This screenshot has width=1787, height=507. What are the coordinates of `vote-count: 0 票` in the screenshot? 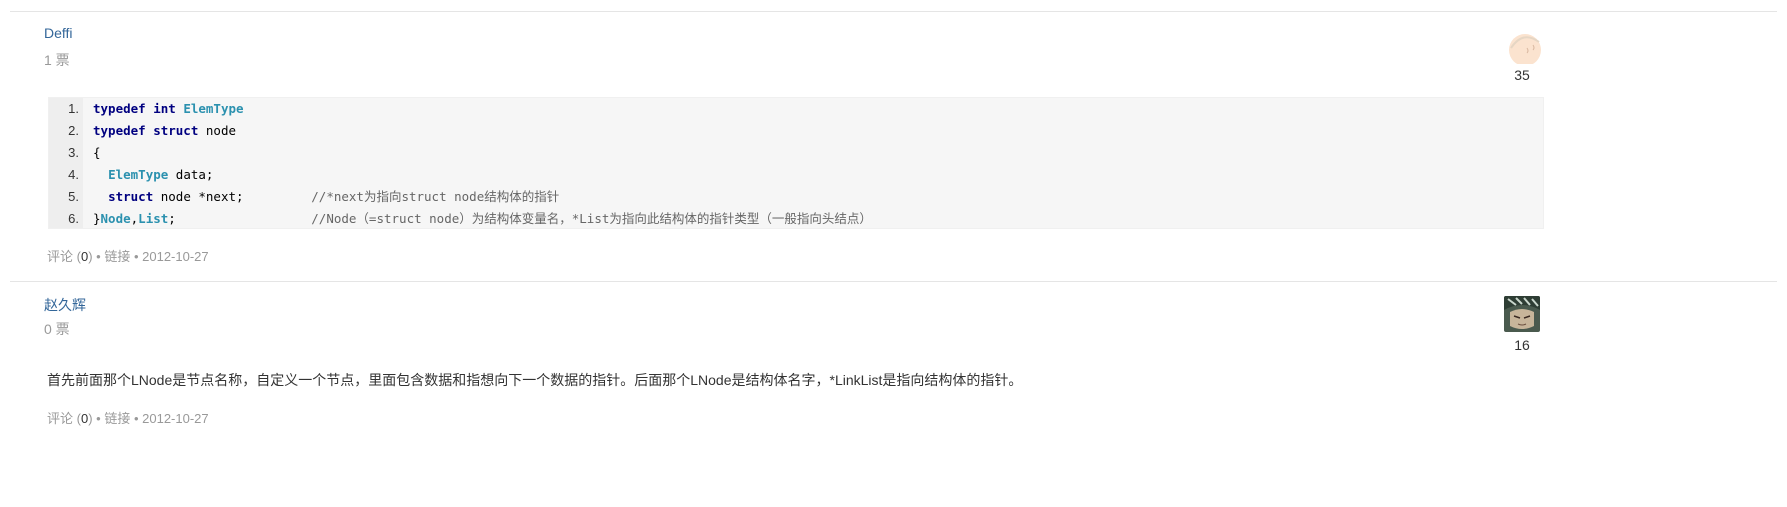 It's located at (57, 329).